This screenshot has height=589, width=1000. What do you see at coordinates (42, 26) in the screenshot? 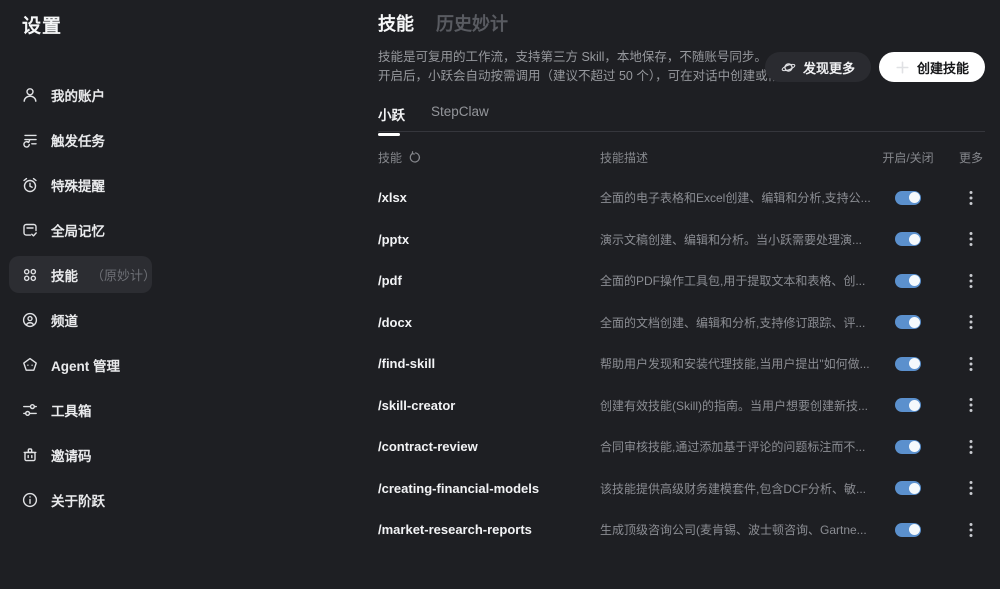
I see `sidebar-title: 设置` at bounding box center [42, 26].